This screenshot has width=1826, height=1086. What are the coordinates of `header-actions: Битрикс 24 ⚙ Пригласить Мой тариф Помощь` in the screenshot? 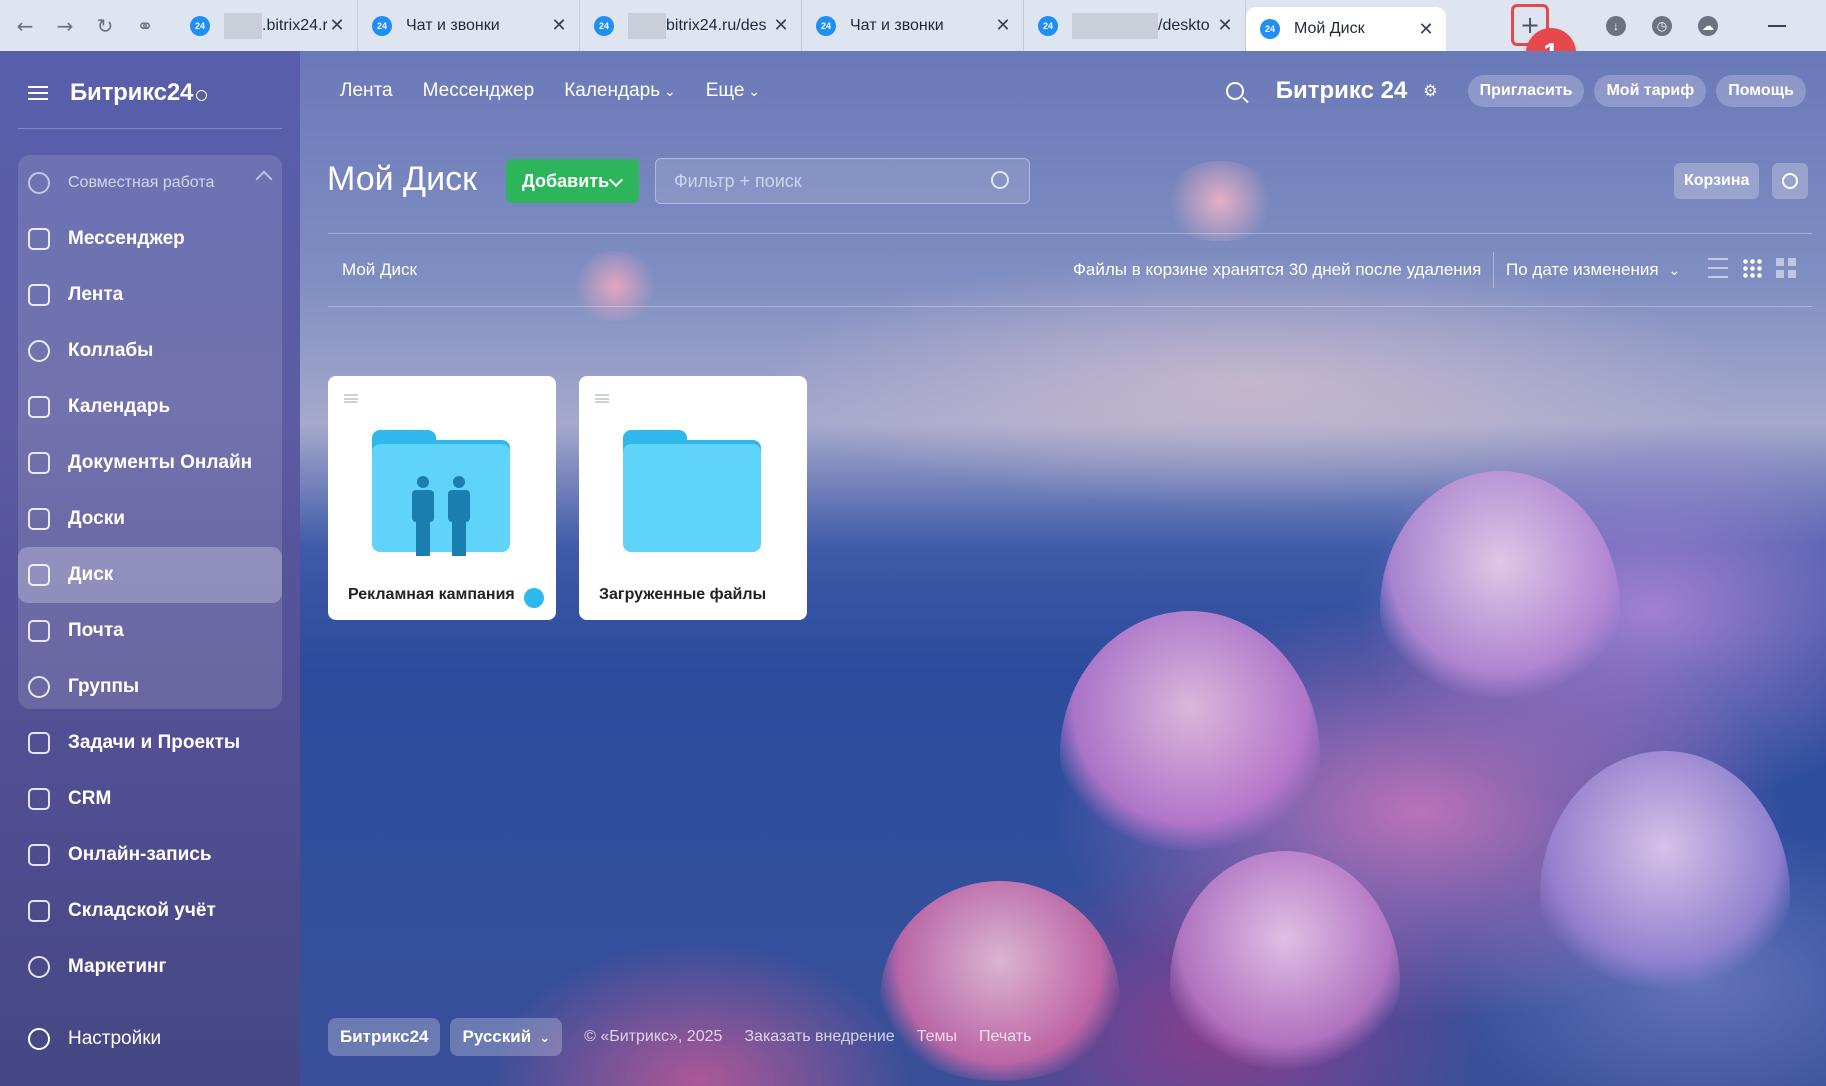 It's located at (1515, 91).